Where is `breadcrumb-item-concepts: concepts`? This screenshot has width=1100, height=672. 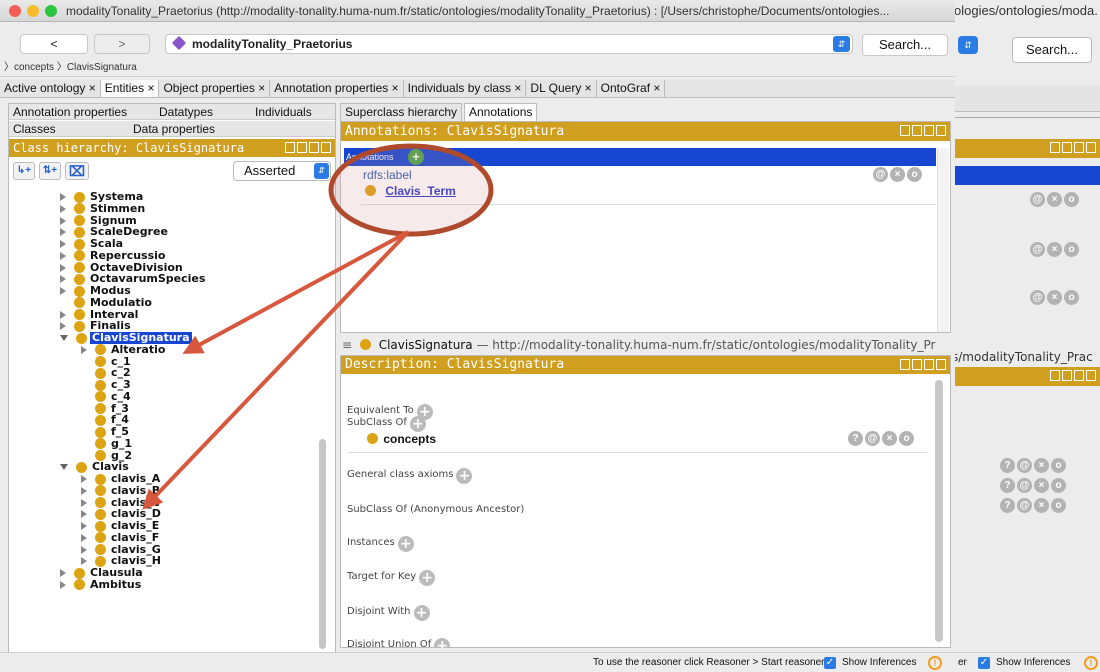
breadcrumb-item-concepts: concepts is located at coordinates (34, 67).